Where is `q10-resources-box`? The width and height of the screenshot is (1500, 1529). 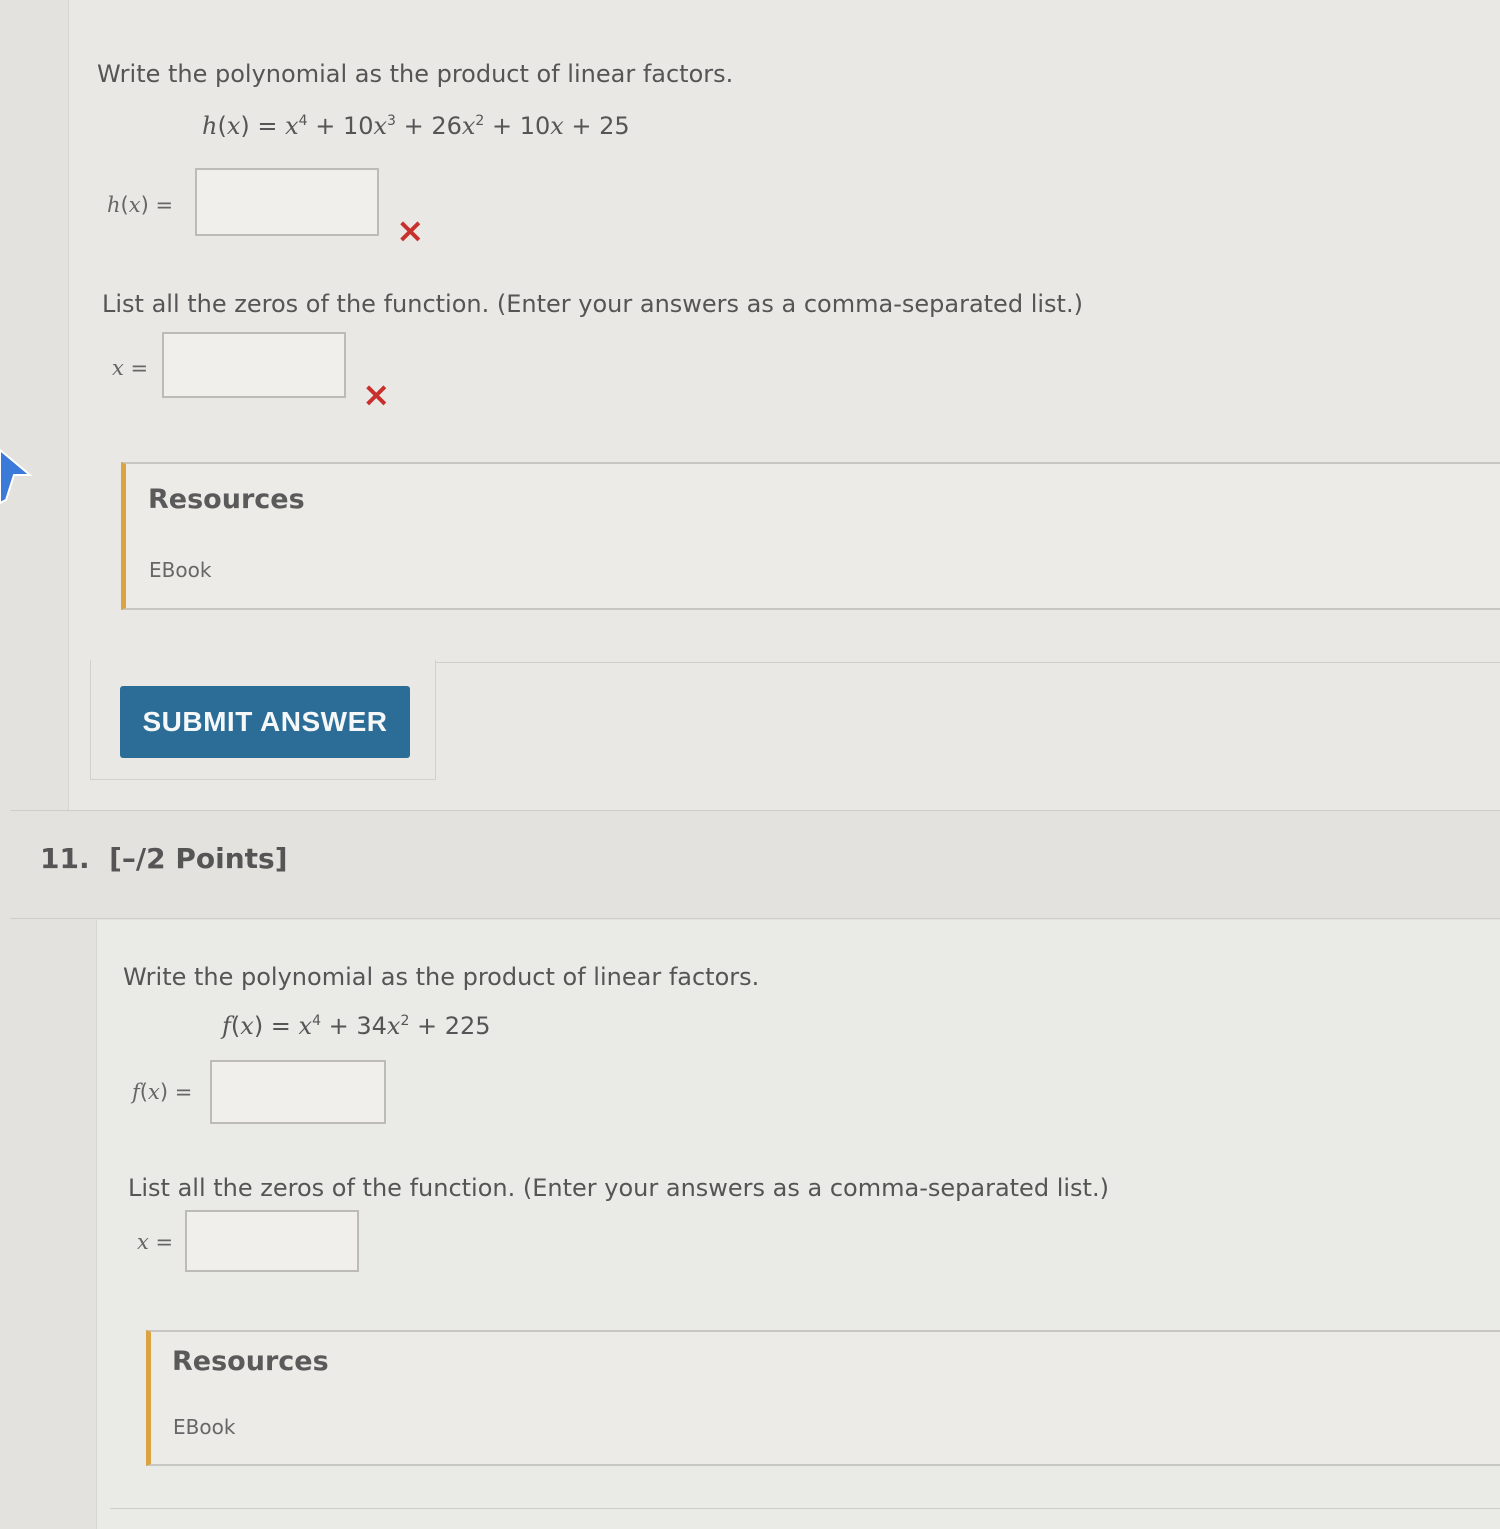
q10-resources-box is located at coordinates (810, 536).